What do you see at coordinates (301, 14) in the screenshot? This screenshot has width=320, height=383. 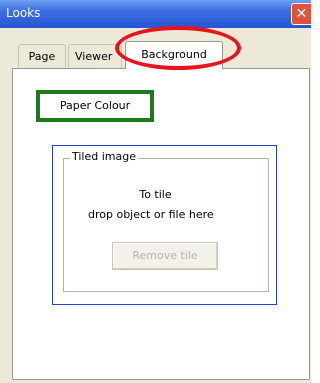 I see `close-icon: ✕` at bounding box center [301, 14].